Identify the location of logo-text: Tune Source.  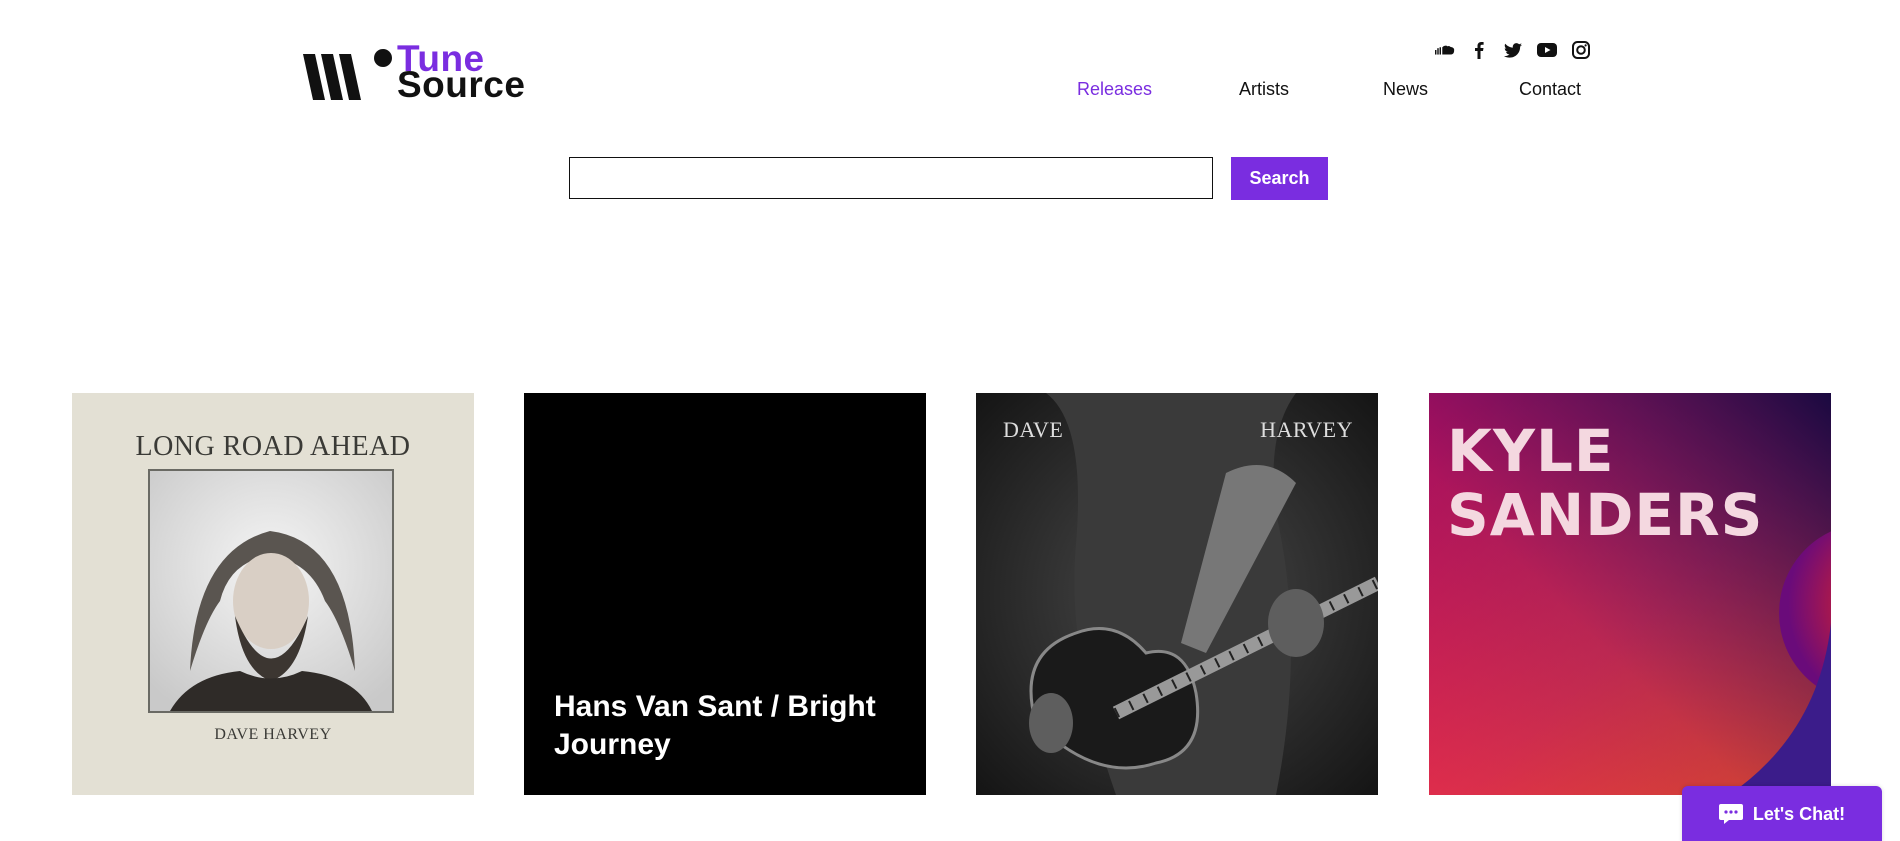
(461, 71).